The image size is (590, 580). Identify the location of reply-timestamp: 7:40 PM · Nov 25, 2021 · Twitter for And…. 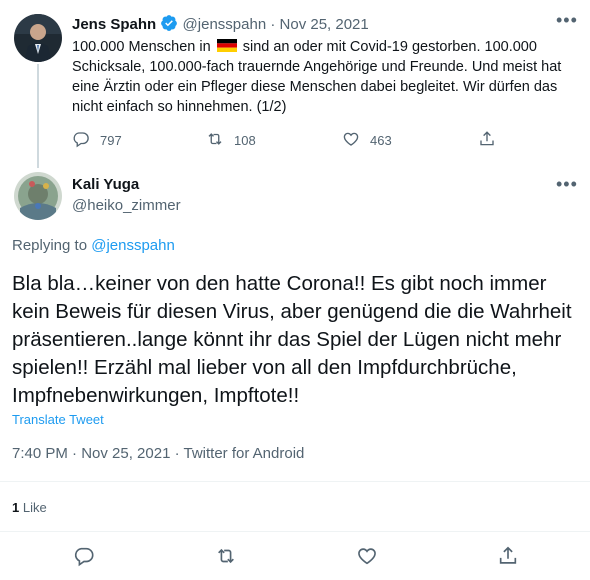
(158, 453).